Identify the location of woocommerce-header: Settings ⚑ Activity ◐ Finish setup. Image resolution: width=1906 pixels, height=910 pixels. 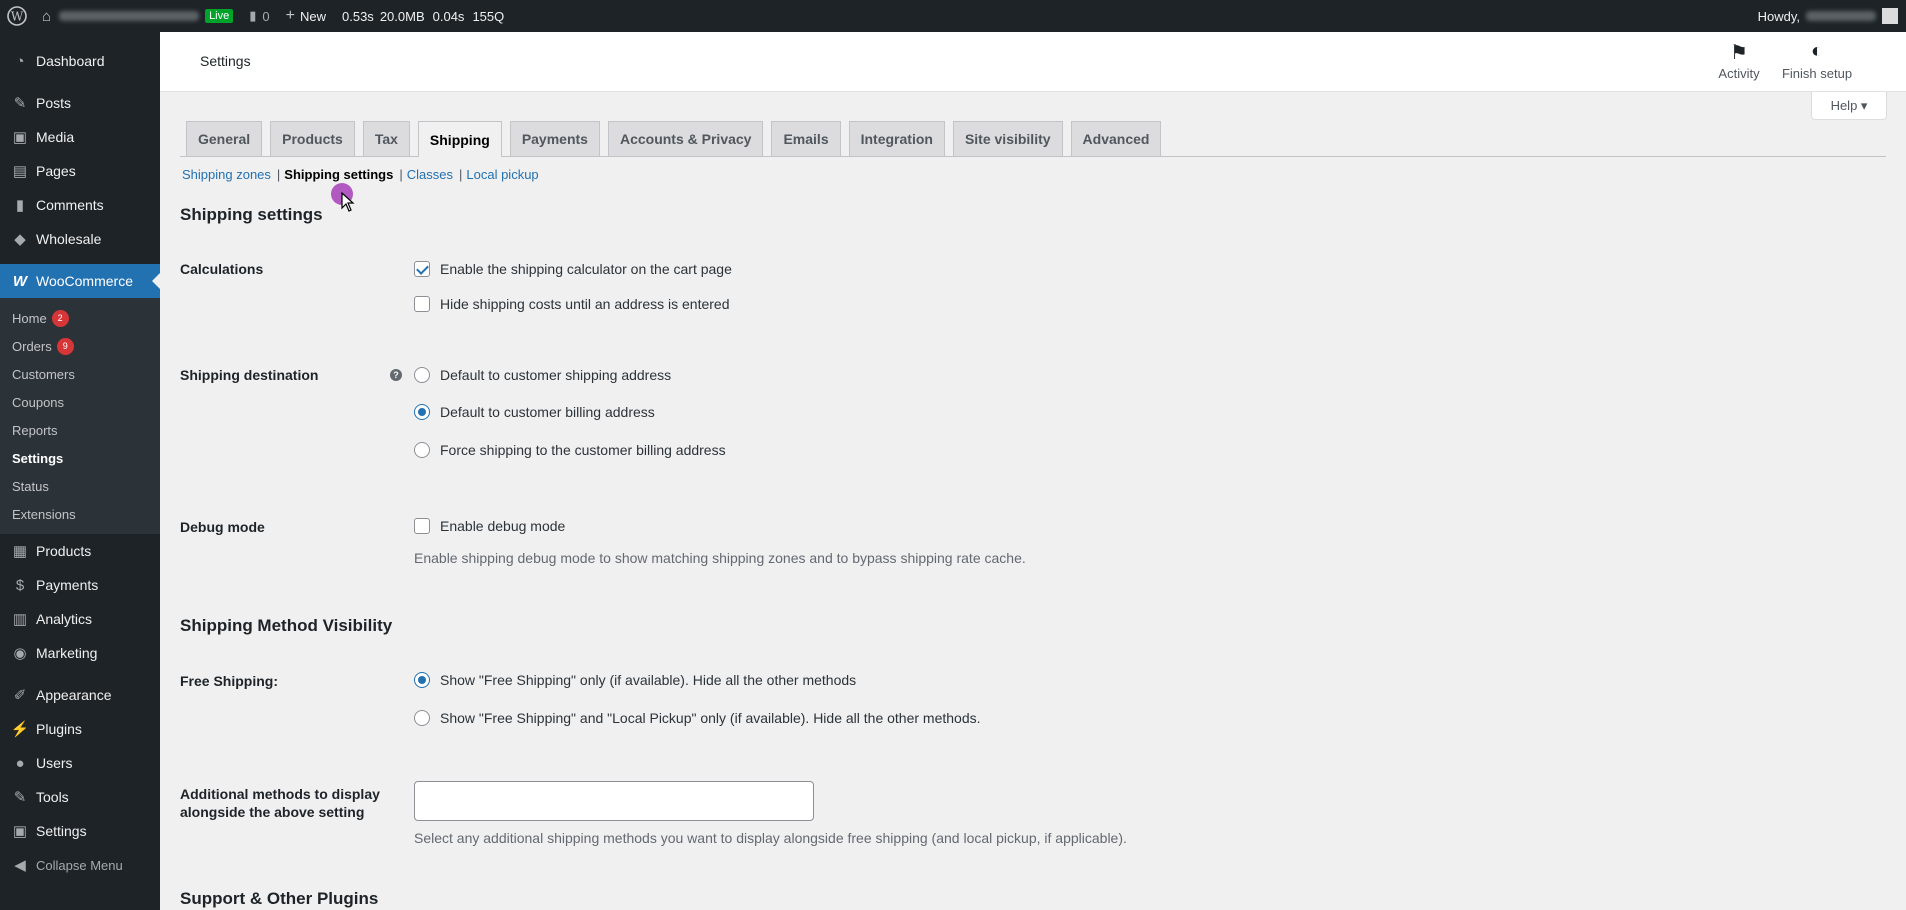
(1033, 62).